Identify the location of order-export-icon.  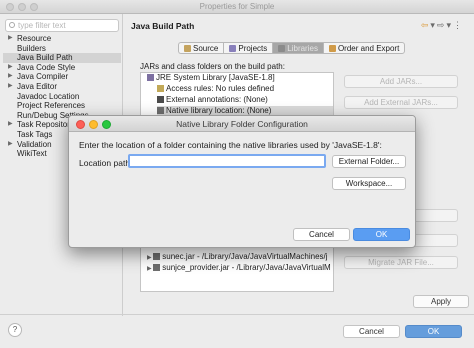
(332, 48).